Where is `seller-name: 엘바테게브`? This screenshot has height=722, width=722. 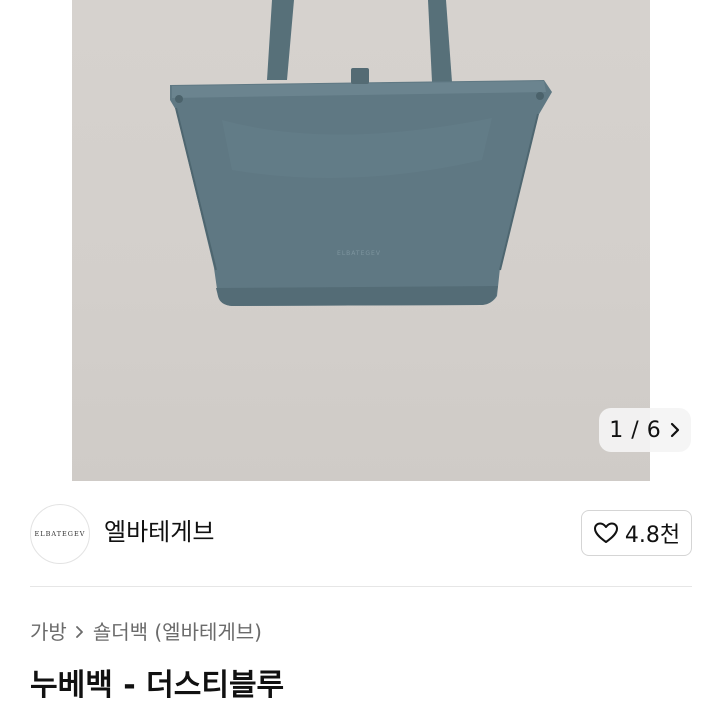
seller-name: 엘바테게브 is located at coordinates (159, 532).